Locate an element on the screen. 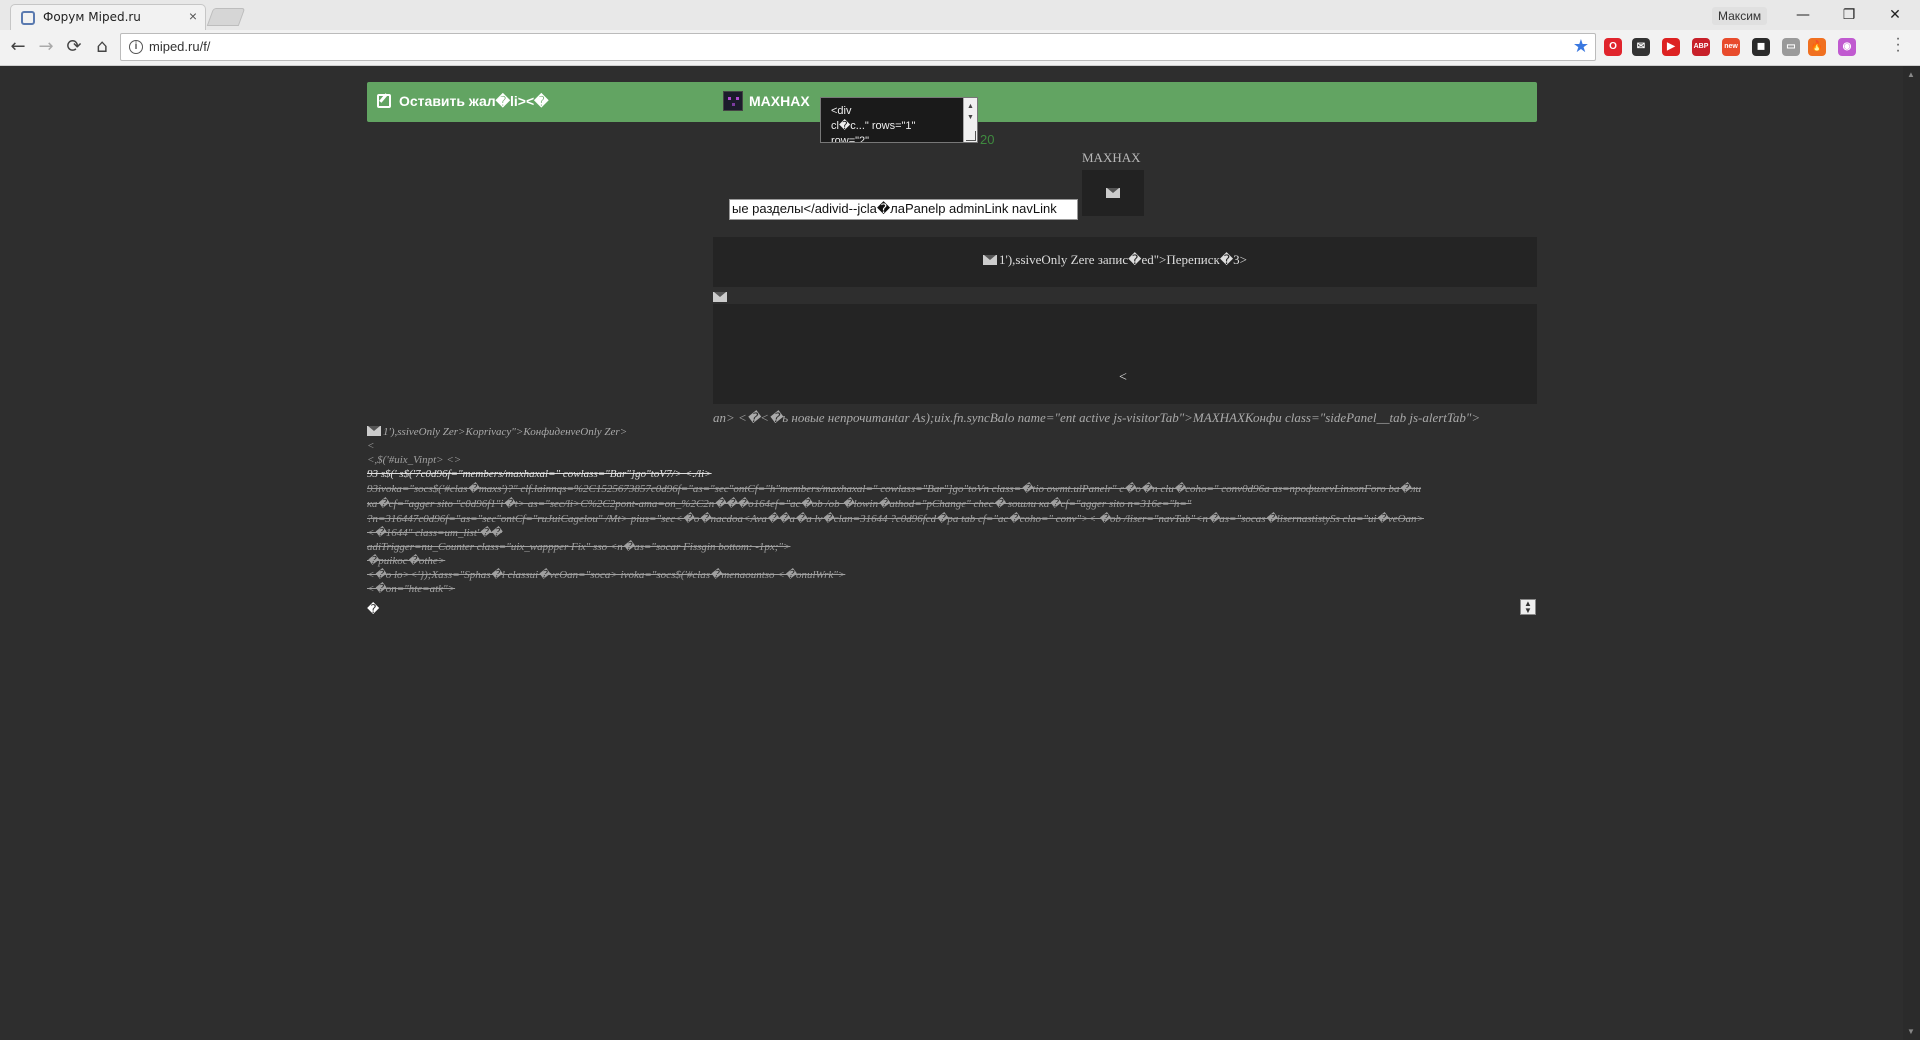 This screenshot has width=1920, height=1040. conversations-panel-text: 1'),ssiveOnly Zere запис�ed">Переписк�3> is located at coordinates (1115, 260).